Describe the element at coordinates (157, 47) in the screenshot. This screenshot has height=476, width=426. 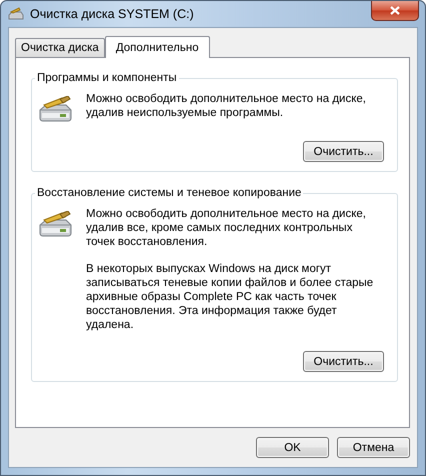
I see `tab: Дополнительно` at that location.